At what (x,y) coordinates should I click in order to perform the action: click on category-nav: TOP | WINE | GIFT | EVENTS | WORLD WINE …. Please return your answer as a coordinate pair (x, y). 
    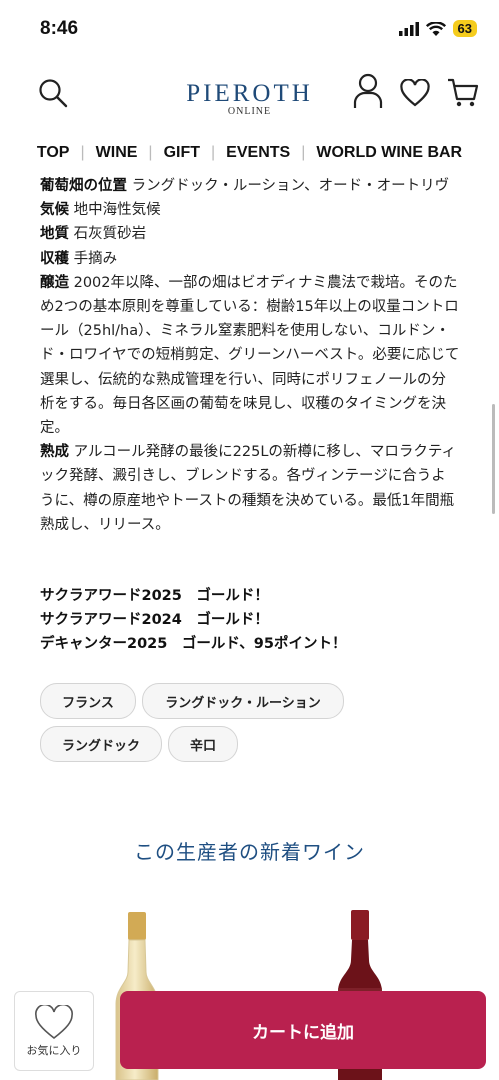
    Looking at the image, I should click on (249, 153).